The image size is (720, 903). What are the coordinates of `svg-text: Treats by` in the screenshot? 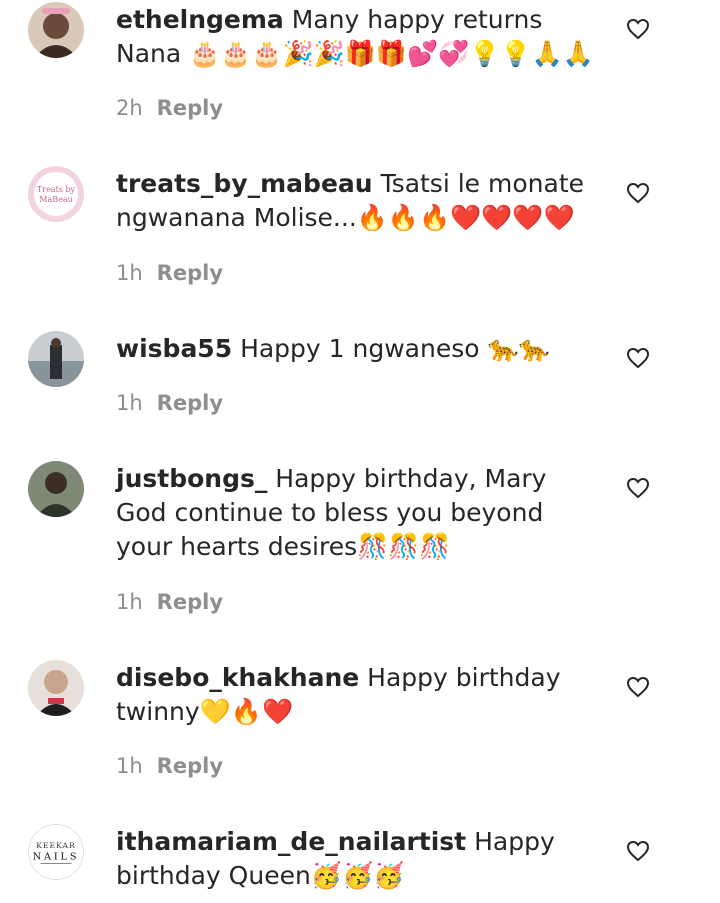 It's located at (56, 189).